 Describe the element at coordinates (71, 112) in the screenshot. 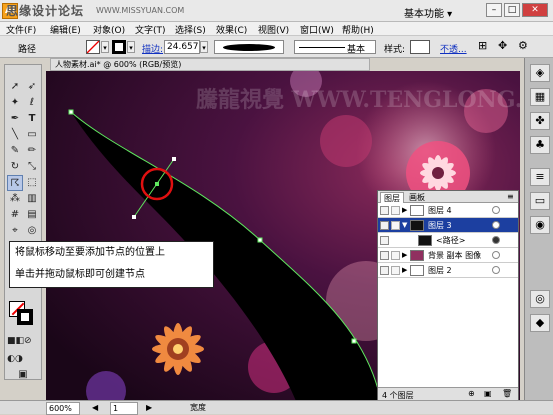

I see `anchor-start` at that location.